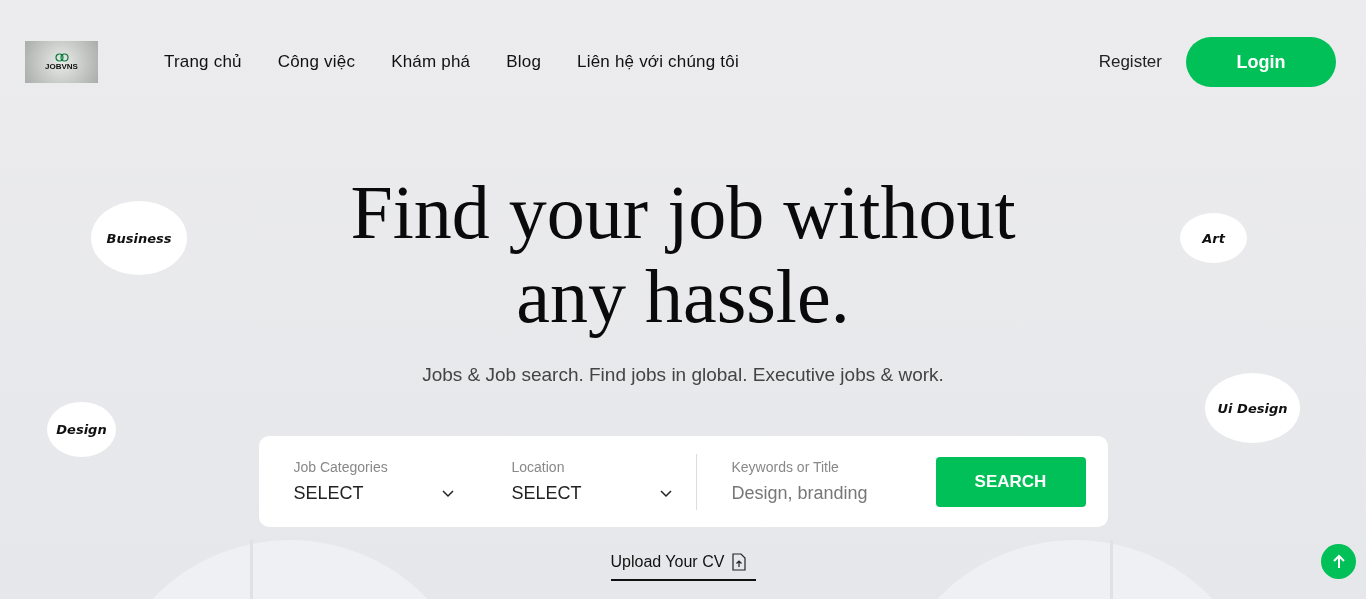 The image size is (1366, 599). I want to click on logo-text: JOBVNS, so click(61, 66).